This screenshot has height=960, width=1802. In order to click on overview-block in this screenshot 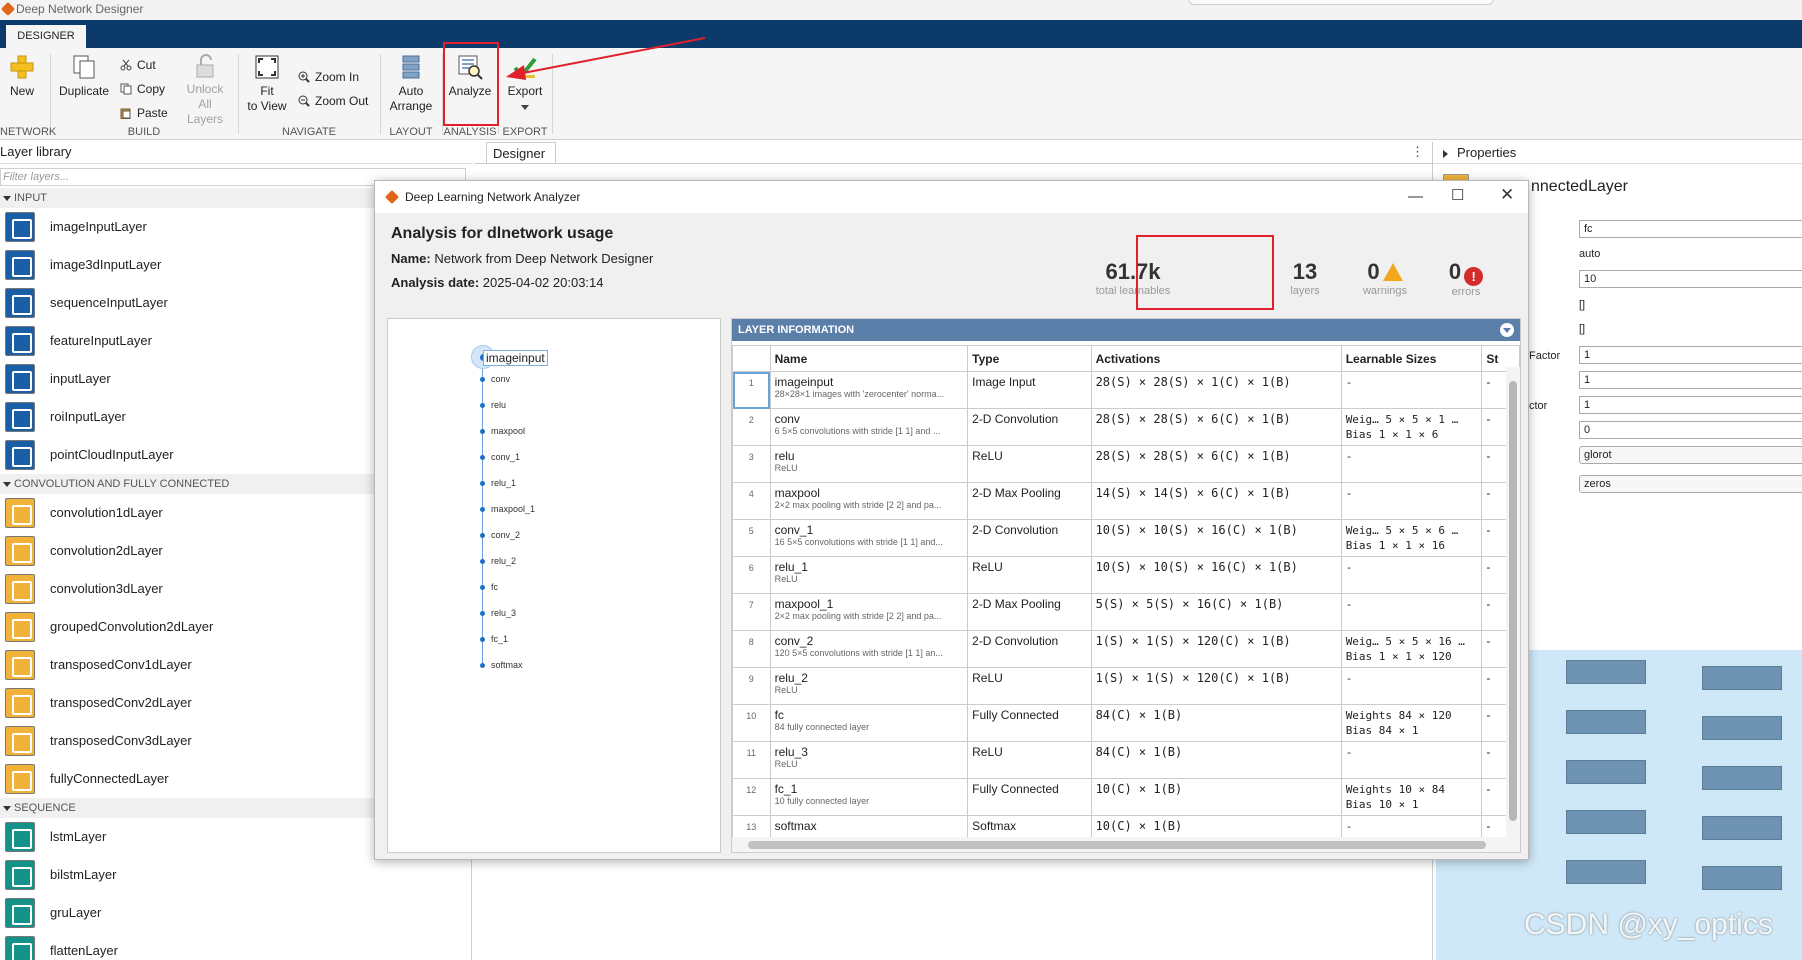, I will do `click(1742, 728)`.